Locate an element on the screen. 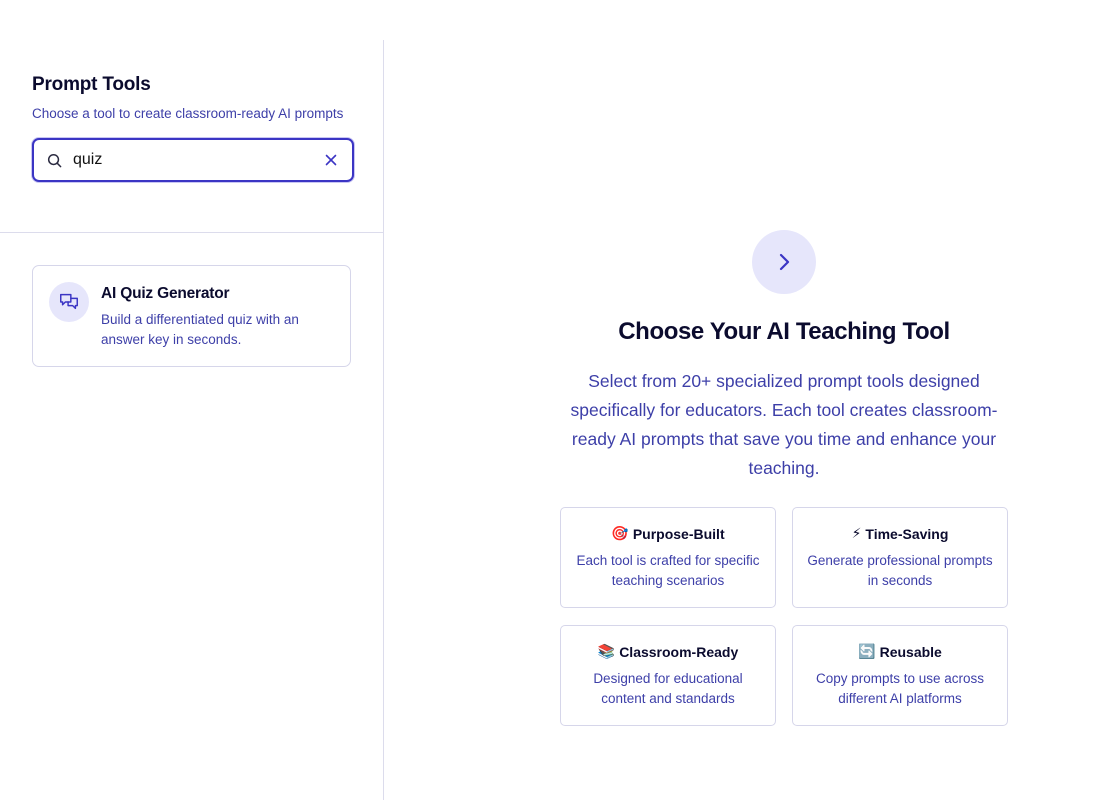 The image size is (1120, 800). lightning-icon: ⚡ is located at coordinates (856, 533).